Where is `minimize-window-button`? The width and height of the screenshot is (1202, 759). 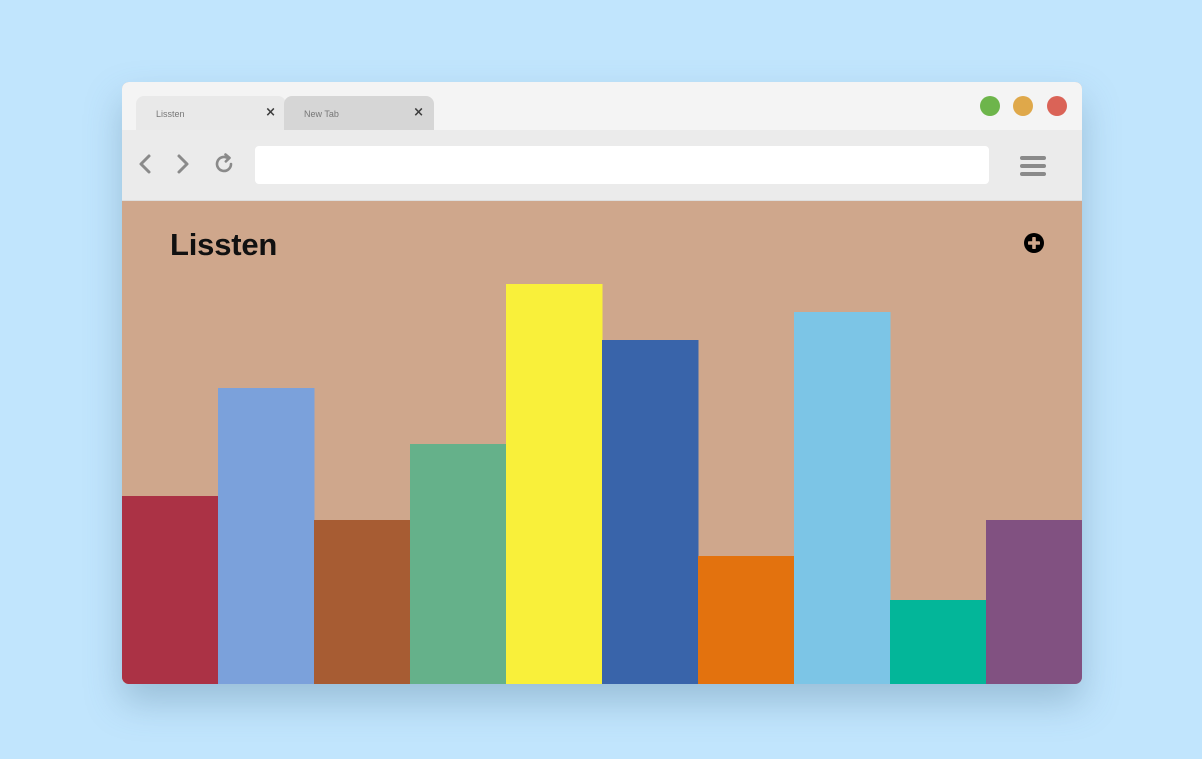
minimize-window-button is located at coordinates (1023, 106).